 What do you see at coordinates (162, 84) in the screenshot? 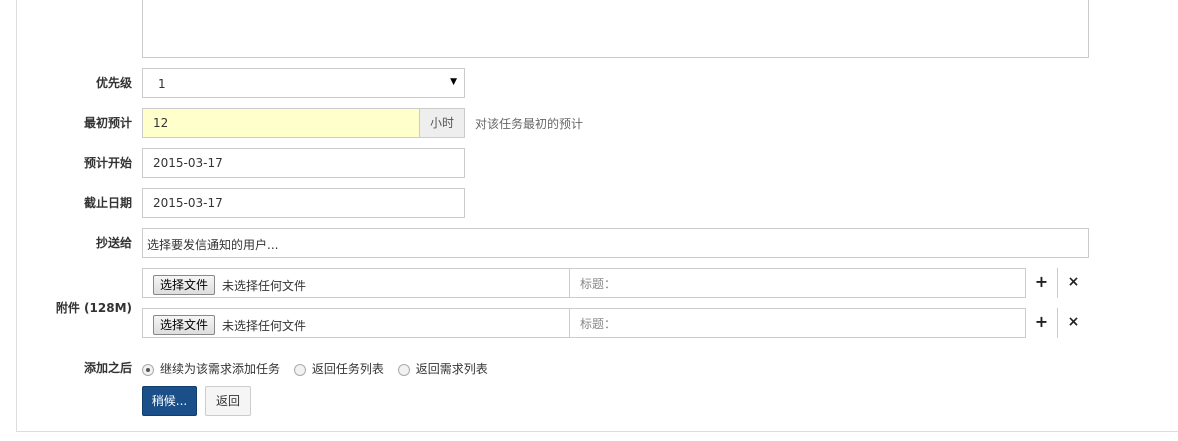
I see `priority-value: 1` at bounding box center [162, 84].